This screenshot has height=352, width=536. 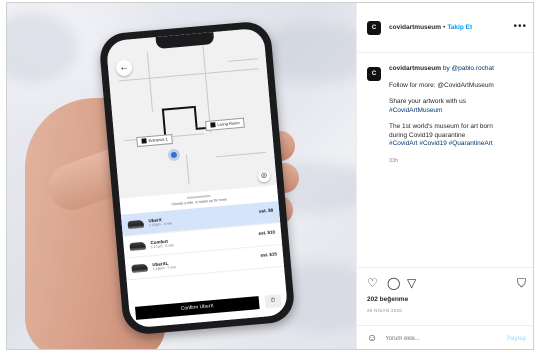 I want to click on map-pin-living-room: Living Room, so click(x=225, y=124).